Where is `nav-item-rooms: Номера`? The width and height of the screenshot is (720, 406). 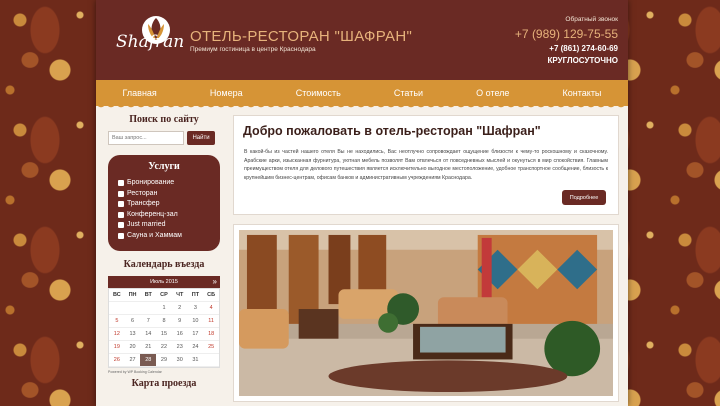 nav-item-rooms: Номера is located at coordinates (226, 93).